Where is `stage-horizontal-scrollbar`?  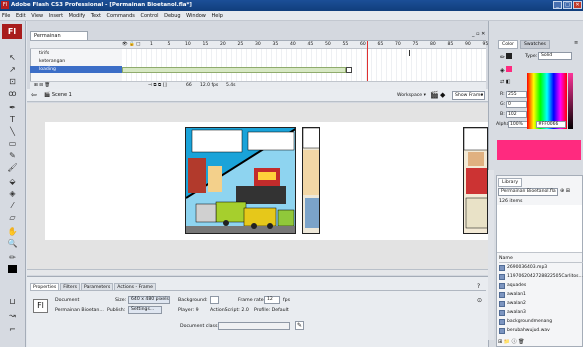 stage-horizontal-scrollbar is located at coordinates (257, 272).